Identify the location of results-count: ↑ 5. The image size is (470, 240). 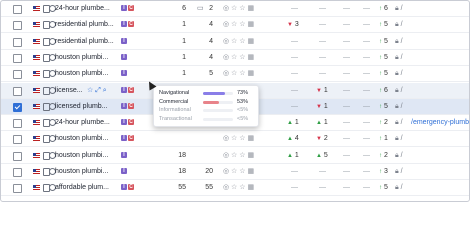
(383, 25).